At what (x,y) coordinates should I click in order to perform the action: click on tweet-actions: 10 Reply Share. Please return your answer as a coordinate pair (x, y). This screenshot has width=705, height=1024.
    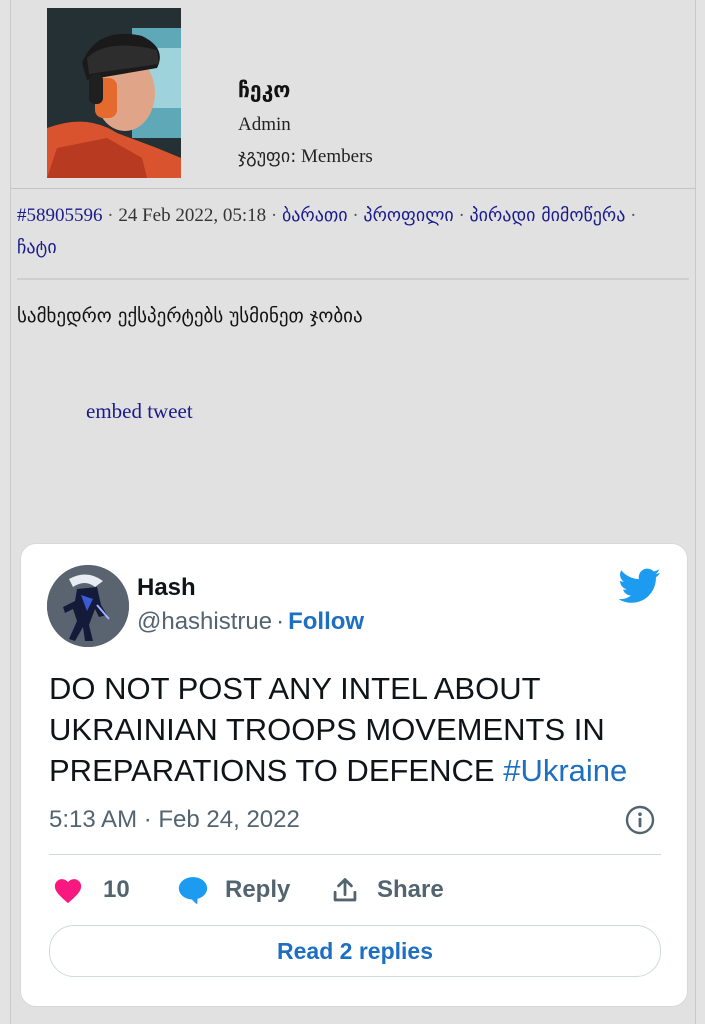
    Looking at the image, I should click on (353, 890).